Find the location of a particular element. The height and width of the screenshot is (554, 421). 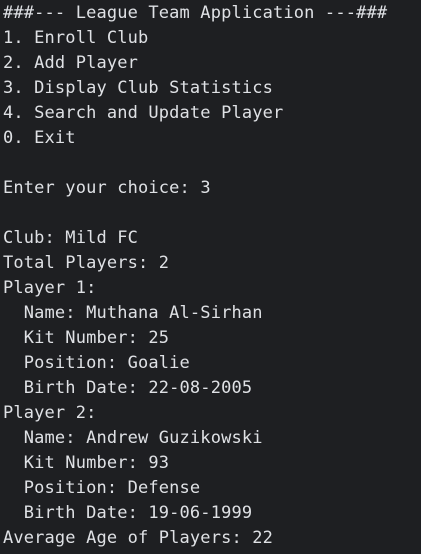

menu-header: ###--- League Team Application ---### is located at coordinates (195, 13).